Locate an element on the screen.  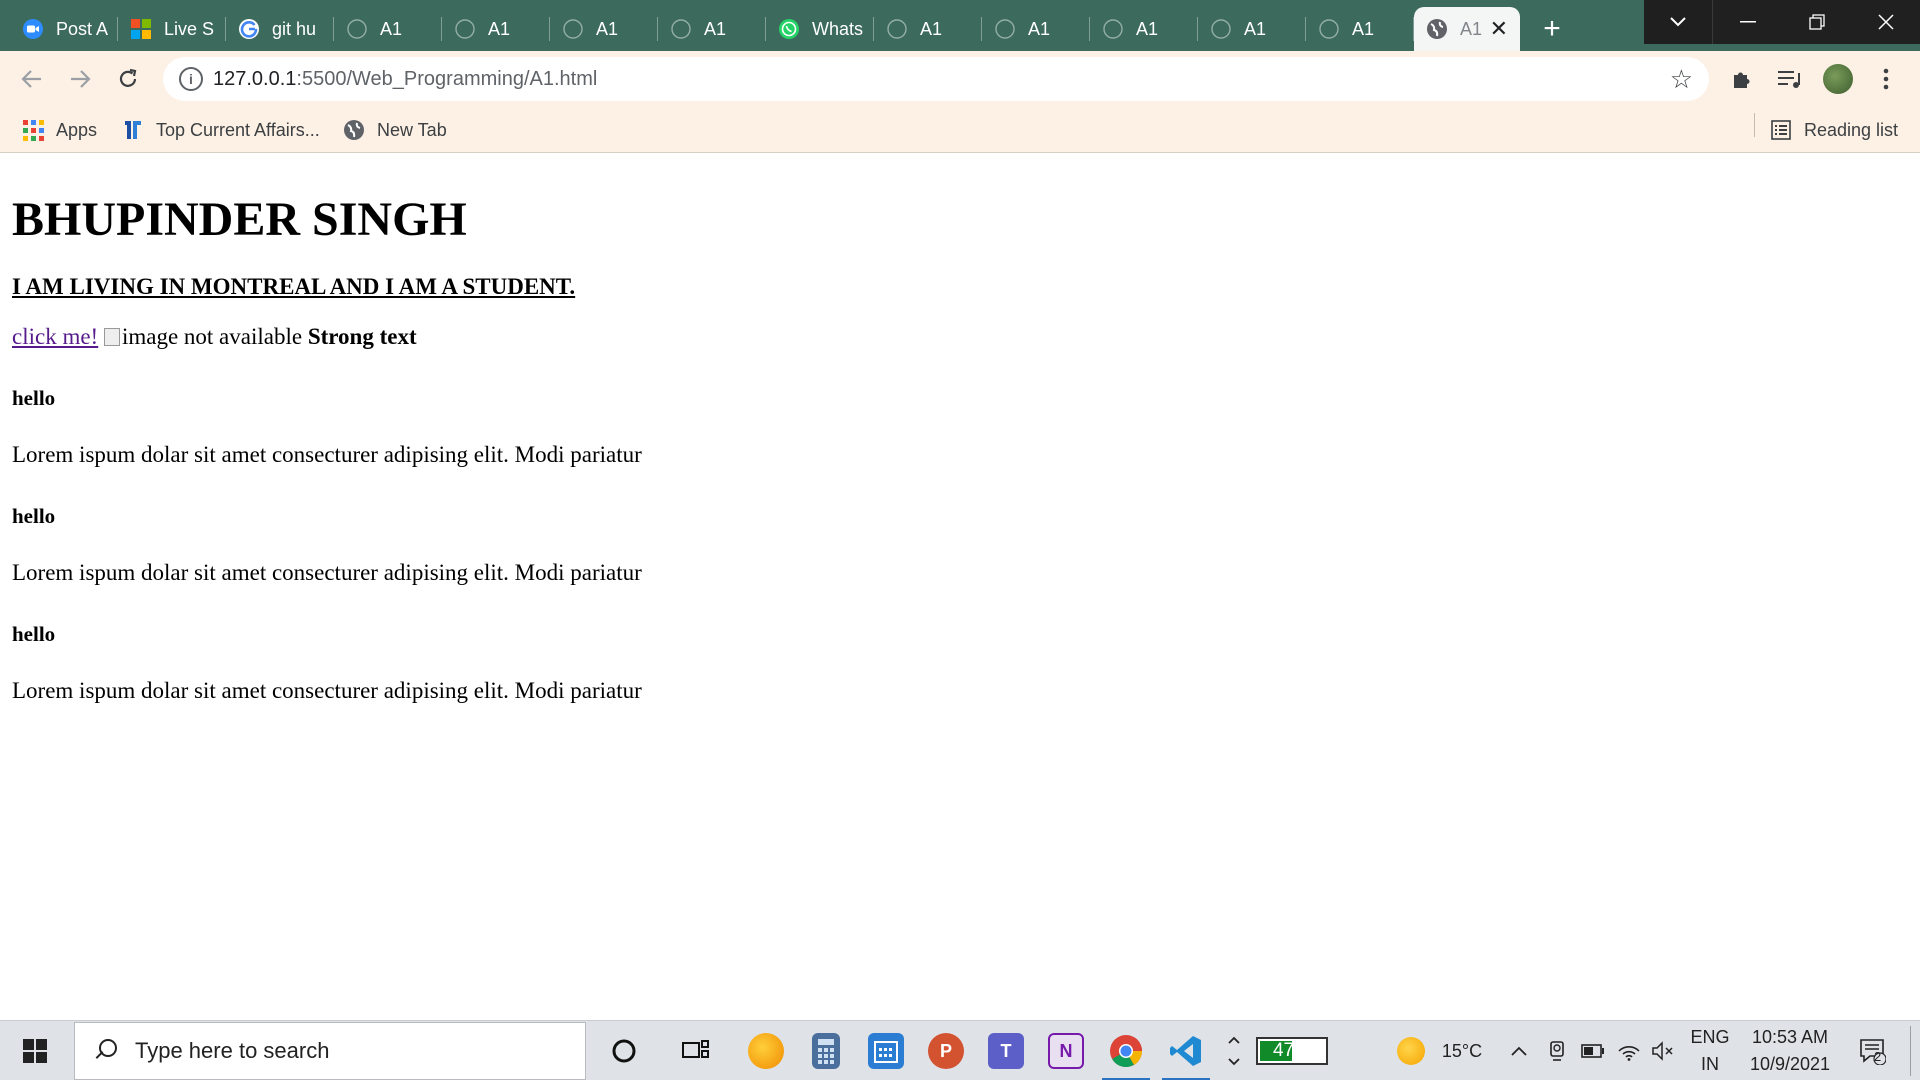
forward-arrow-icon is located at coordinates (80, 79).